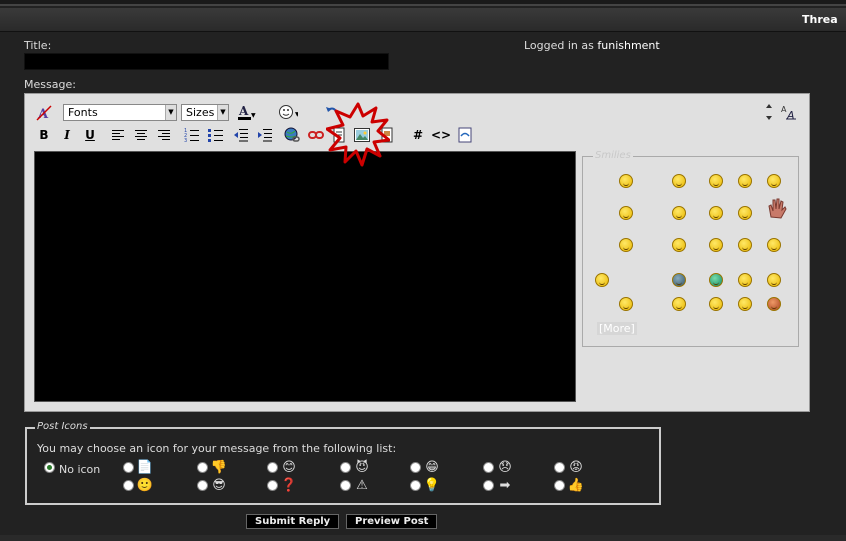 The width and height of the screenshot is (846, 541). What do you see at coordinates (62, 426) in the screenshot?
I see `post-icons-legend: Post Icons` at bounding box center [62, 426].